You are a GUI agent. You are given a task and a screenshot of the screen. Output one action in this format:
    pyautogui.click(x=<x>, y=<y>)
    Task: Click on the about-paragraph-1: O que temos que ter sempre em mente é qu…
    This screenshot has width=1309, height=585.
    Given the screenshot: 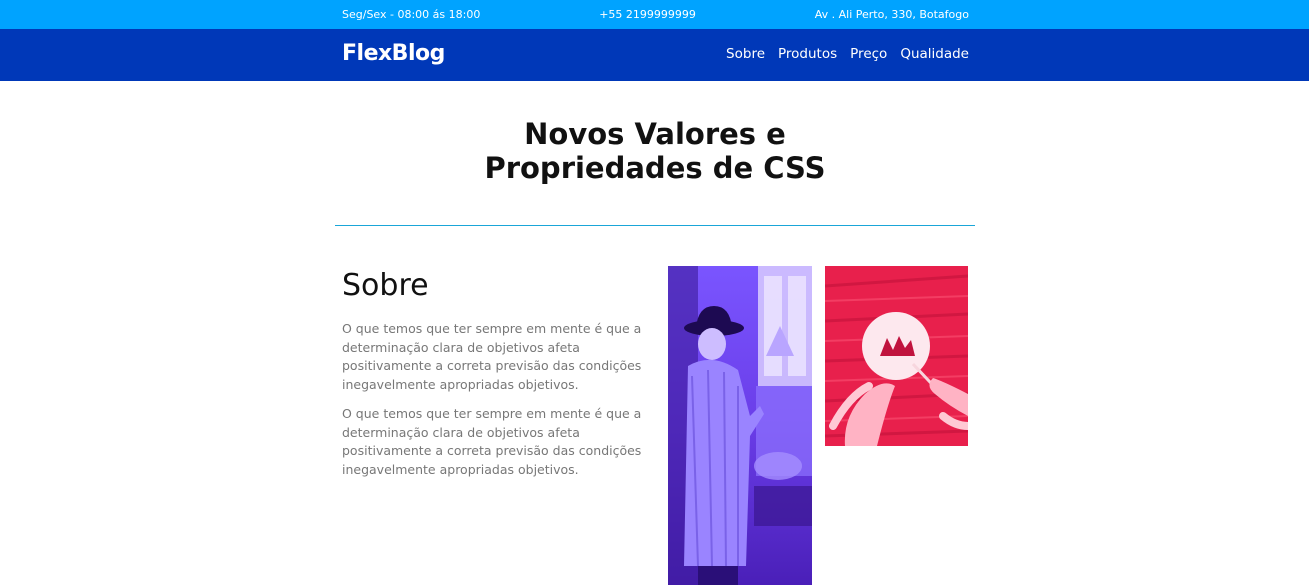 What is the action you would take?
    pyautogui.click(x=492, y=356)
    